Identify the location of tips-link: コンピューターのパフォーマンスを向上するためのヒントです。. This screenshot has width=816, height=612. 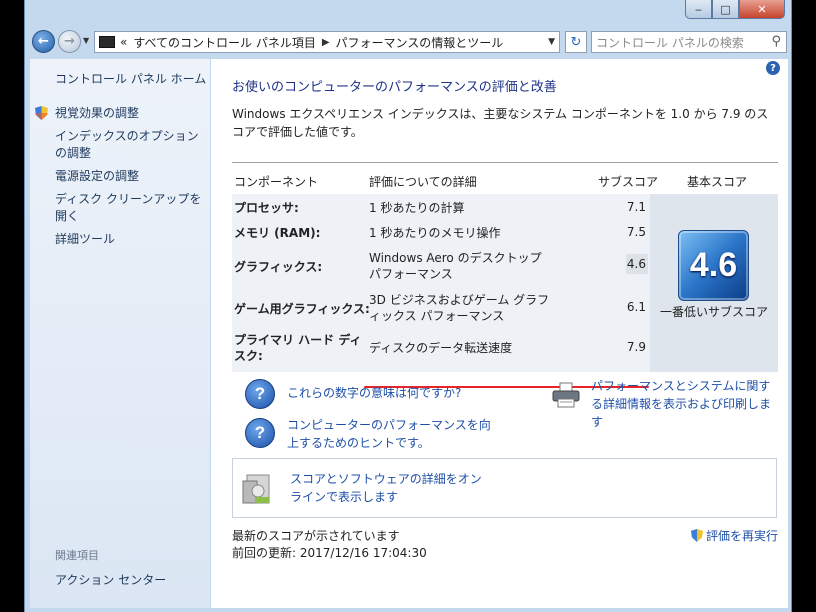
(389, 434).